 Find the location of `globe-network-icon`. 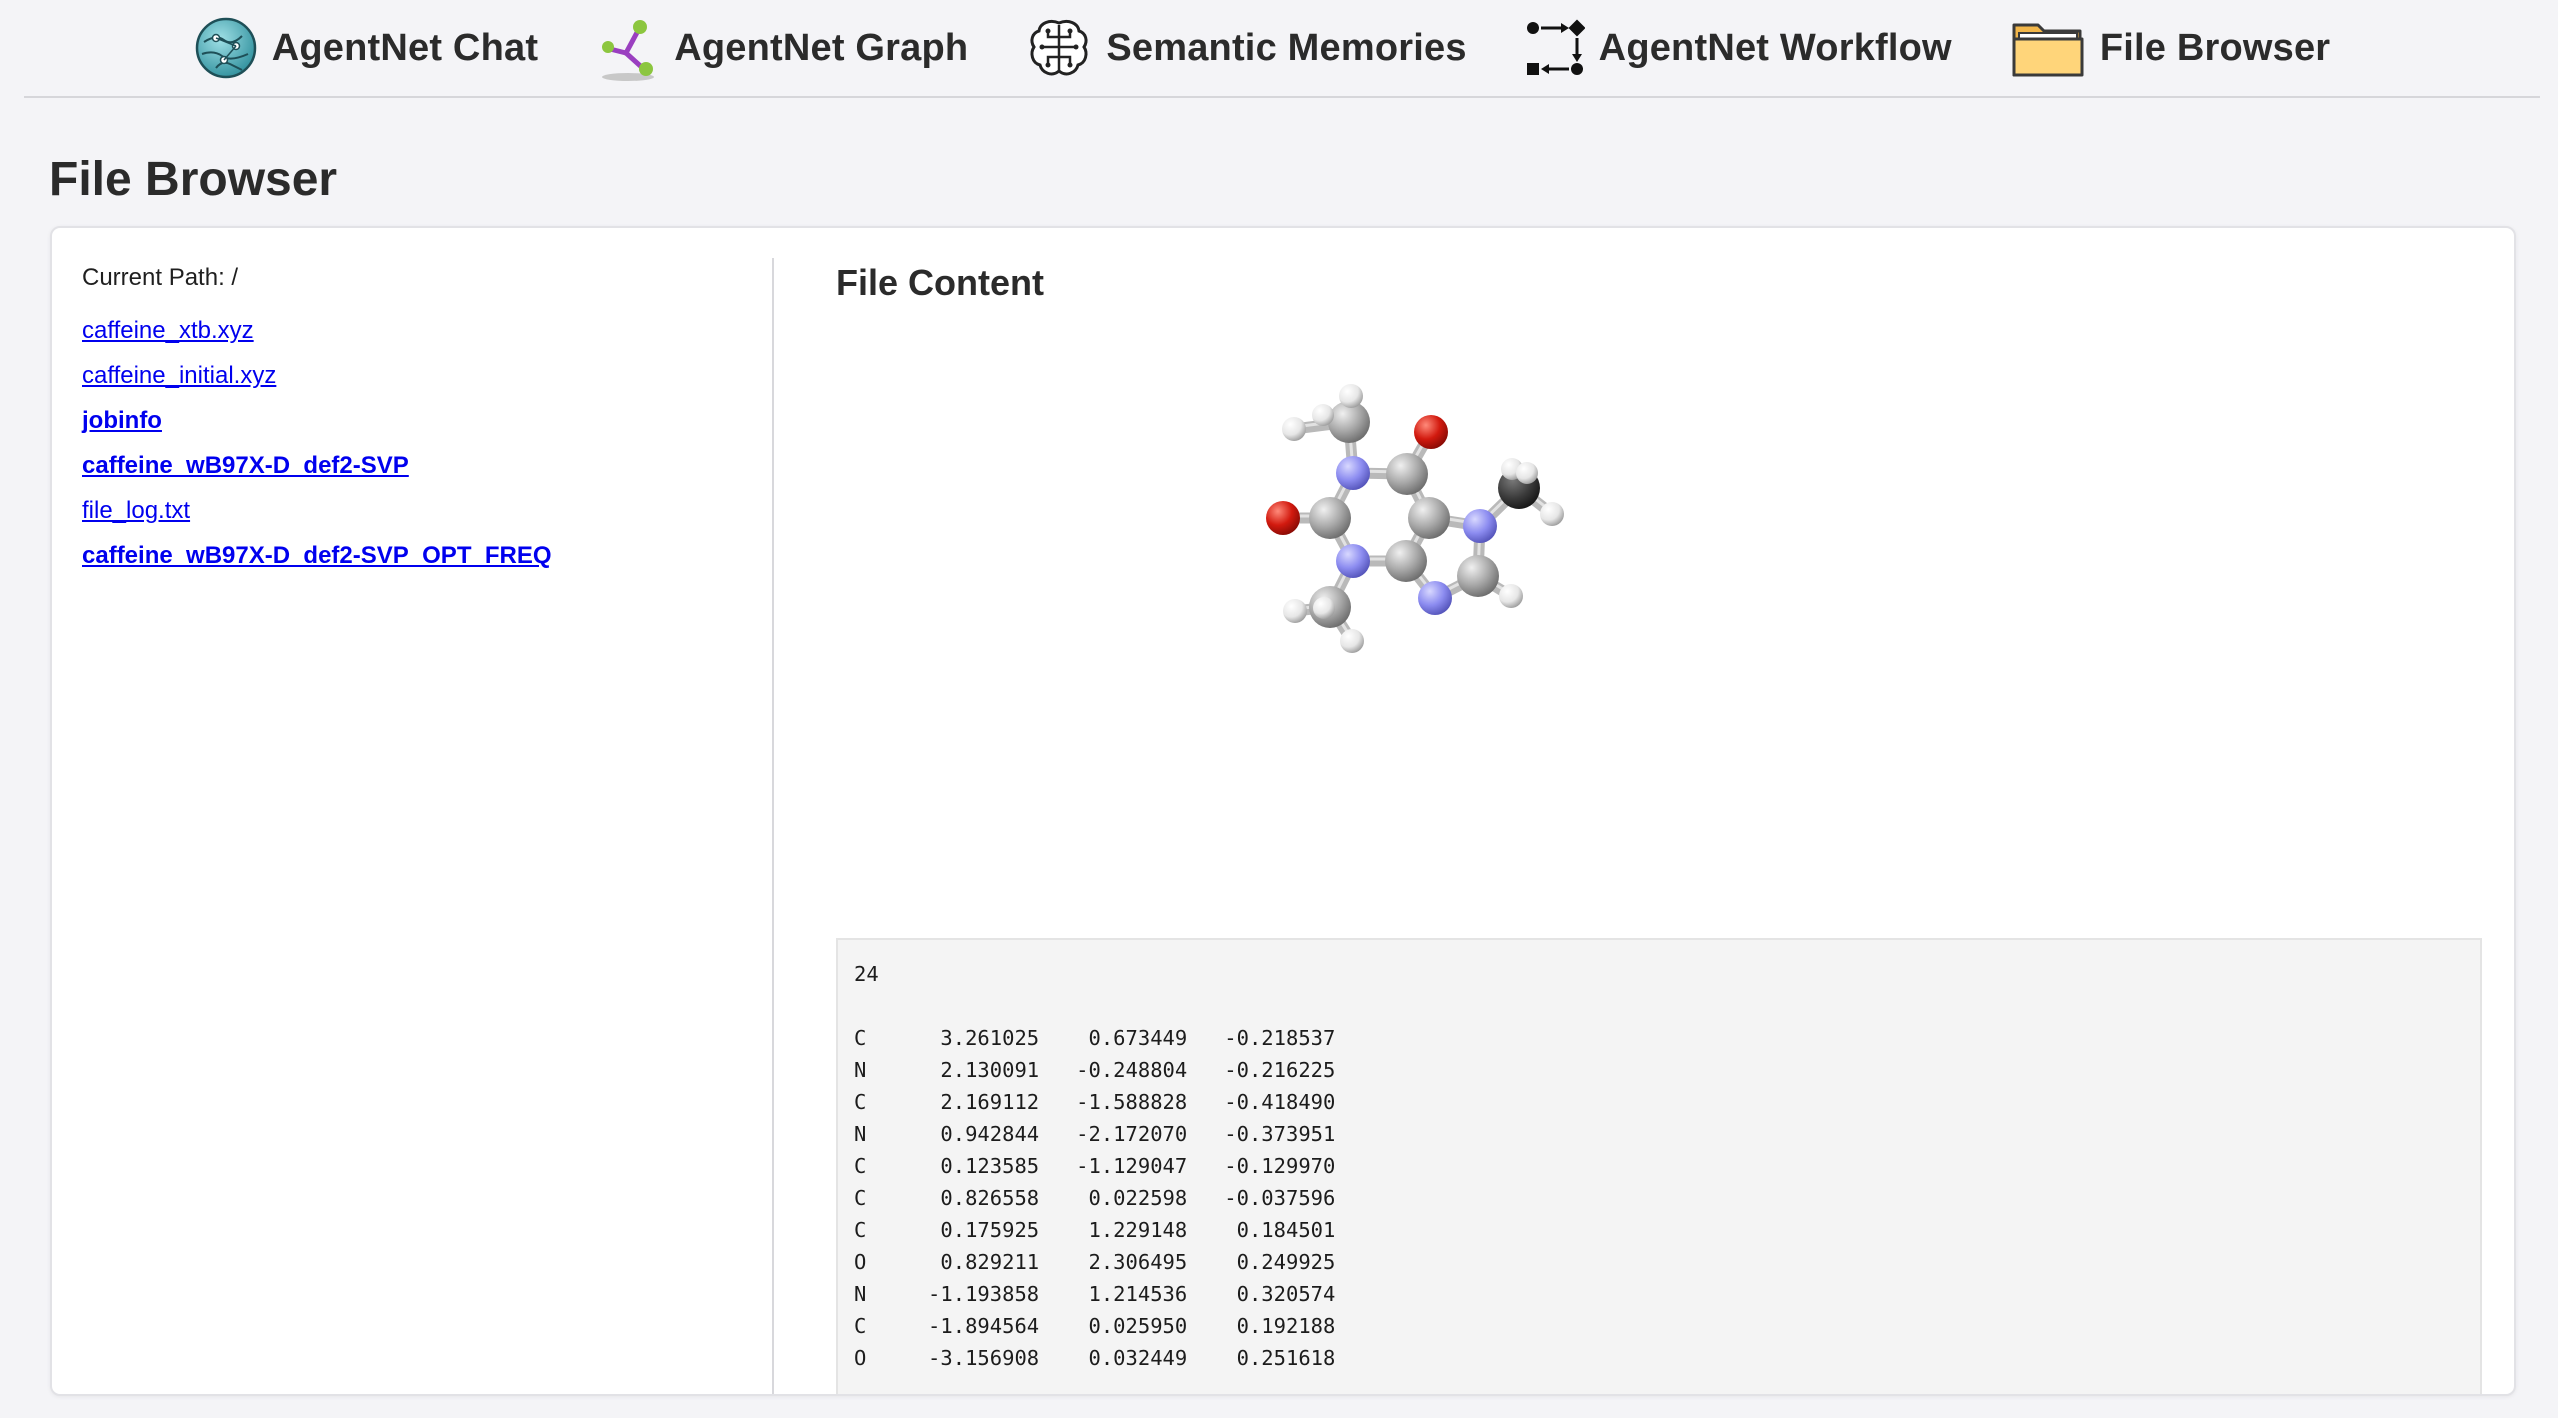

globe-network-icon is located at coordinates (226, 48).